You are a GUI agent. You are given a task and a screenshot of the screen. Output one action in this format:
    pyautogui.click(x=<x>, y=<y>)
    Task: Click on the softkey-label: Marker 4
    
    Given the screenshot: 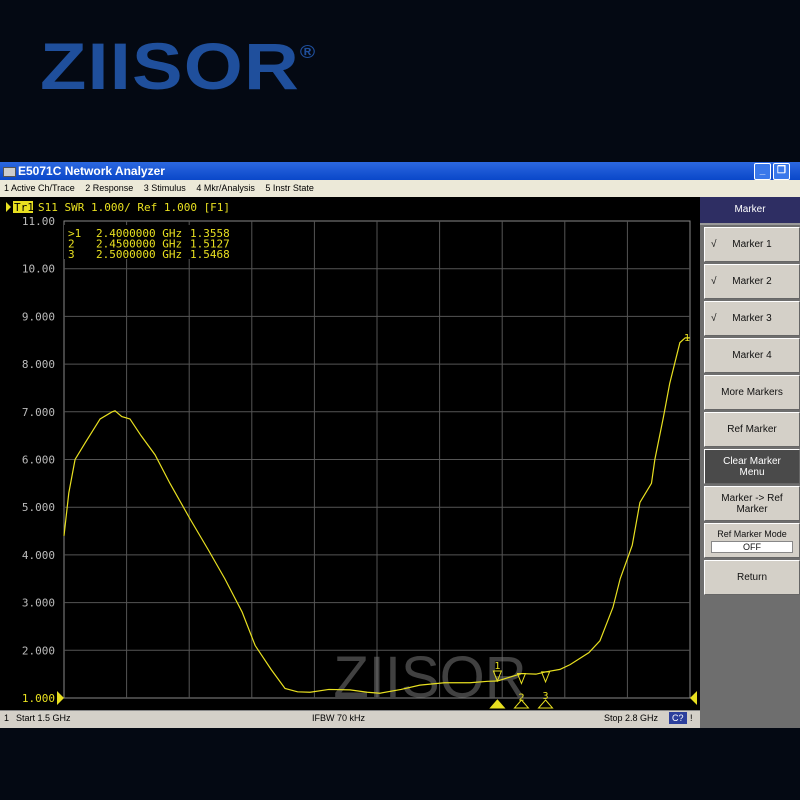 What is the action you would take?
    pyautogui.click(x=752, y=355)
    